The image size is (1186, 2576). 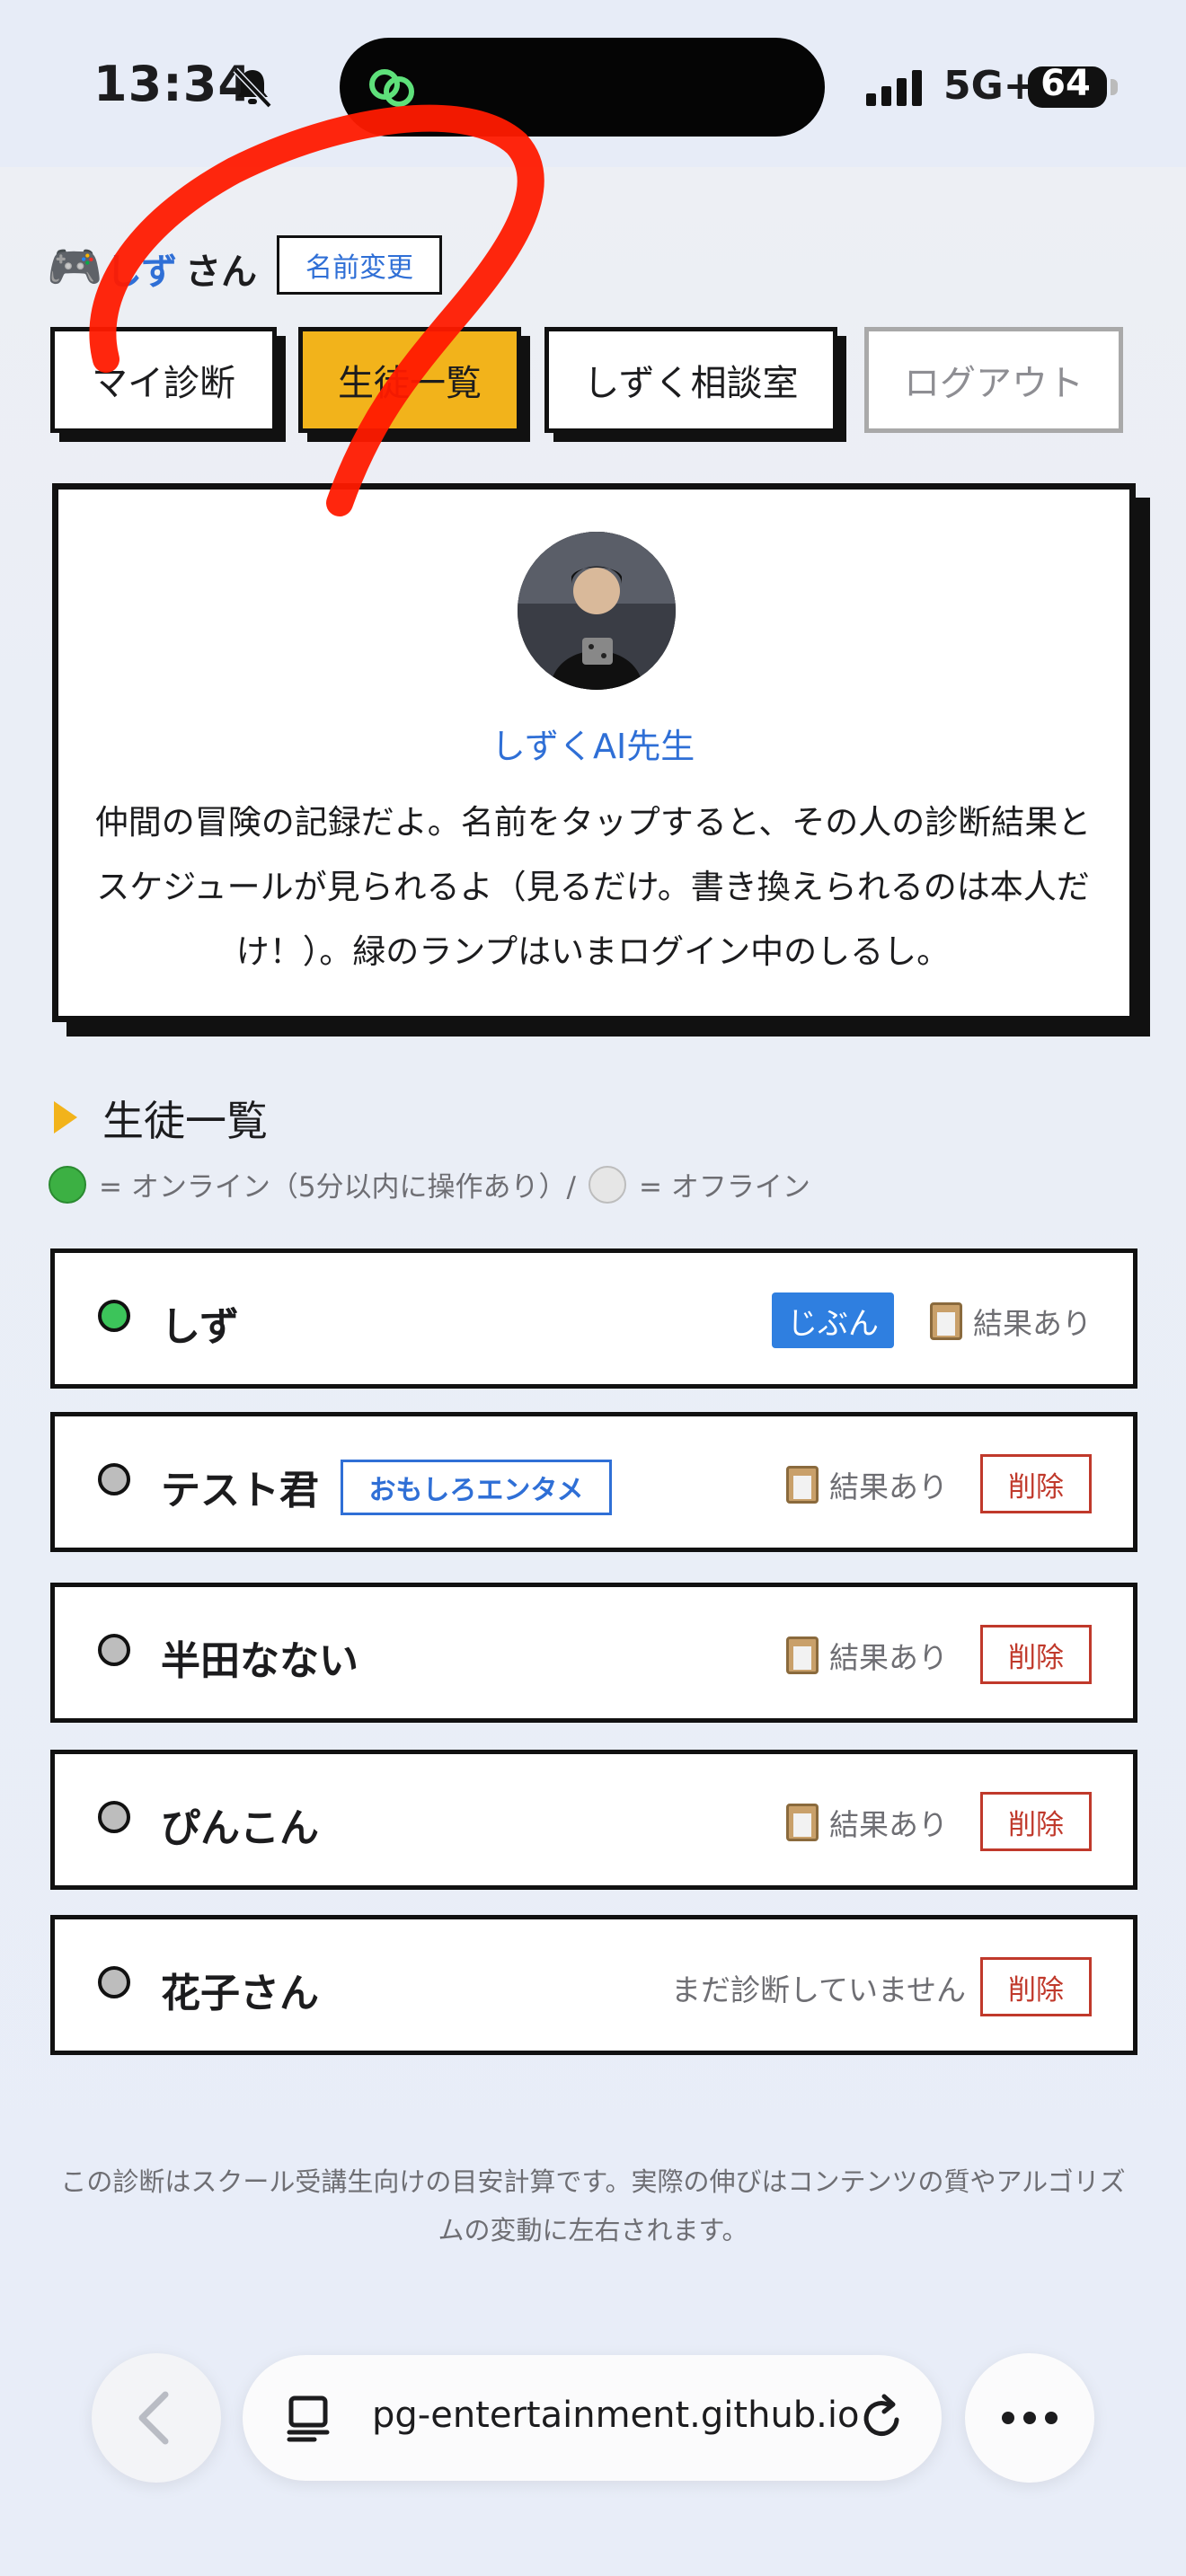 I want to click on bell-muted-icon, so click(x=253, y=88).